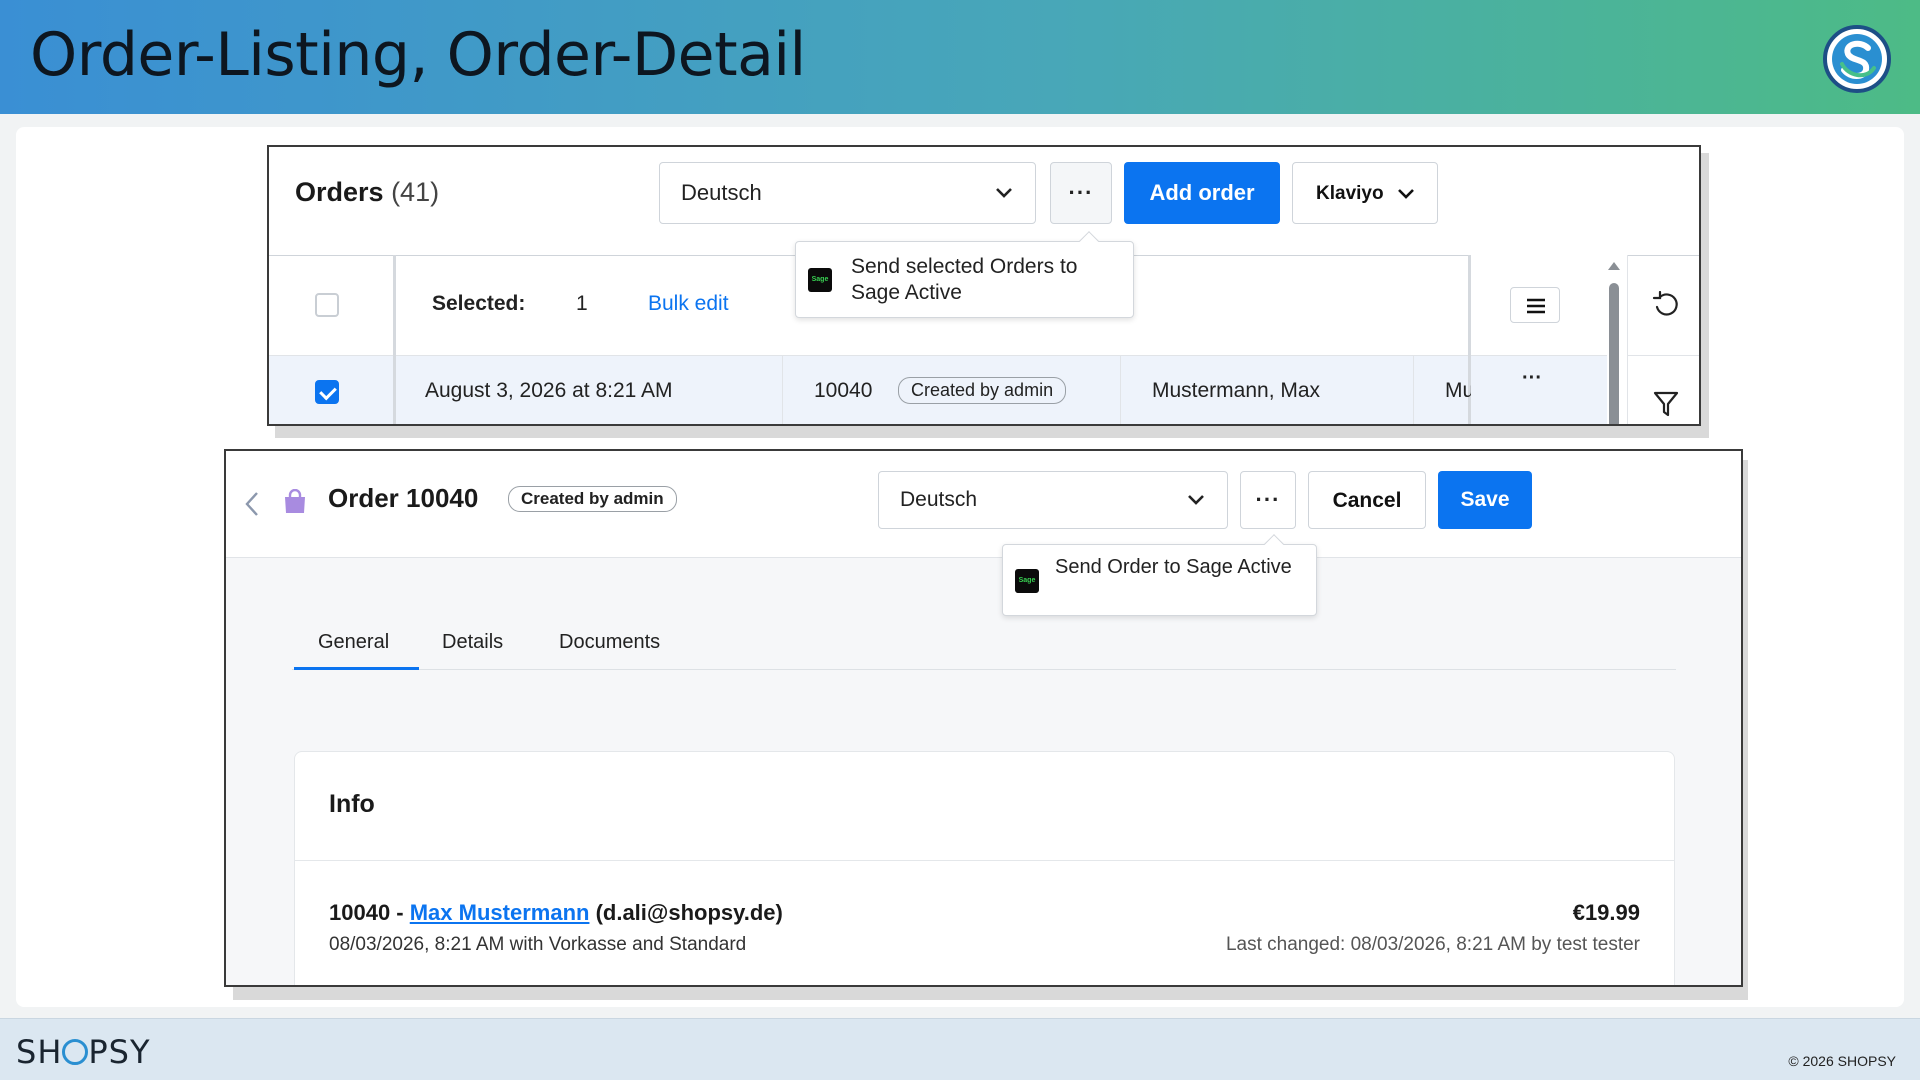 This screenshot has width=1920, height=1080. What do you see at coordinates (353, 642) in the screenshot?
I see `tab-general: General` at bounding box center [353, 642].